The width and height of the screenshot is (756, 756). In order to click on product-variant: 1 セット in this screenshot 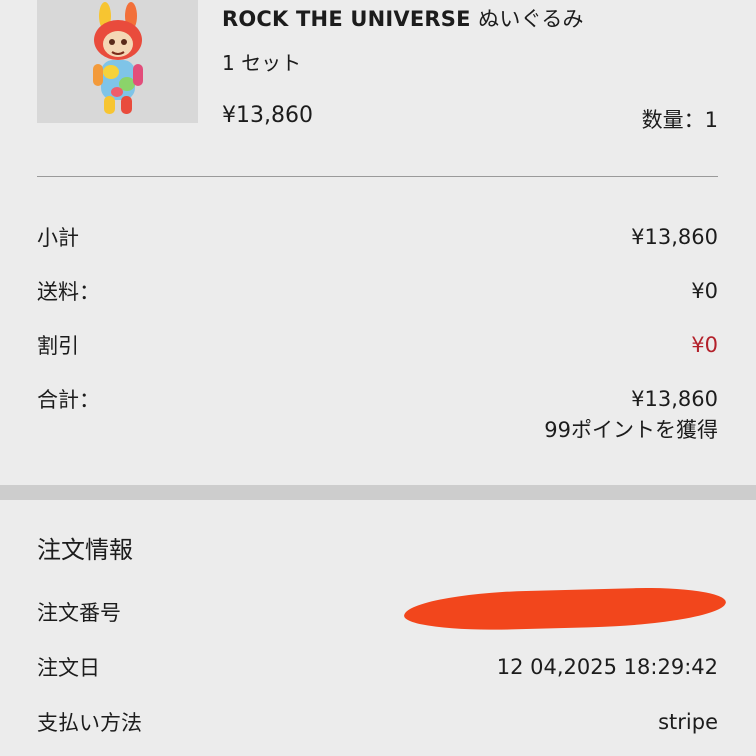, I will do `click(262, 63)`.